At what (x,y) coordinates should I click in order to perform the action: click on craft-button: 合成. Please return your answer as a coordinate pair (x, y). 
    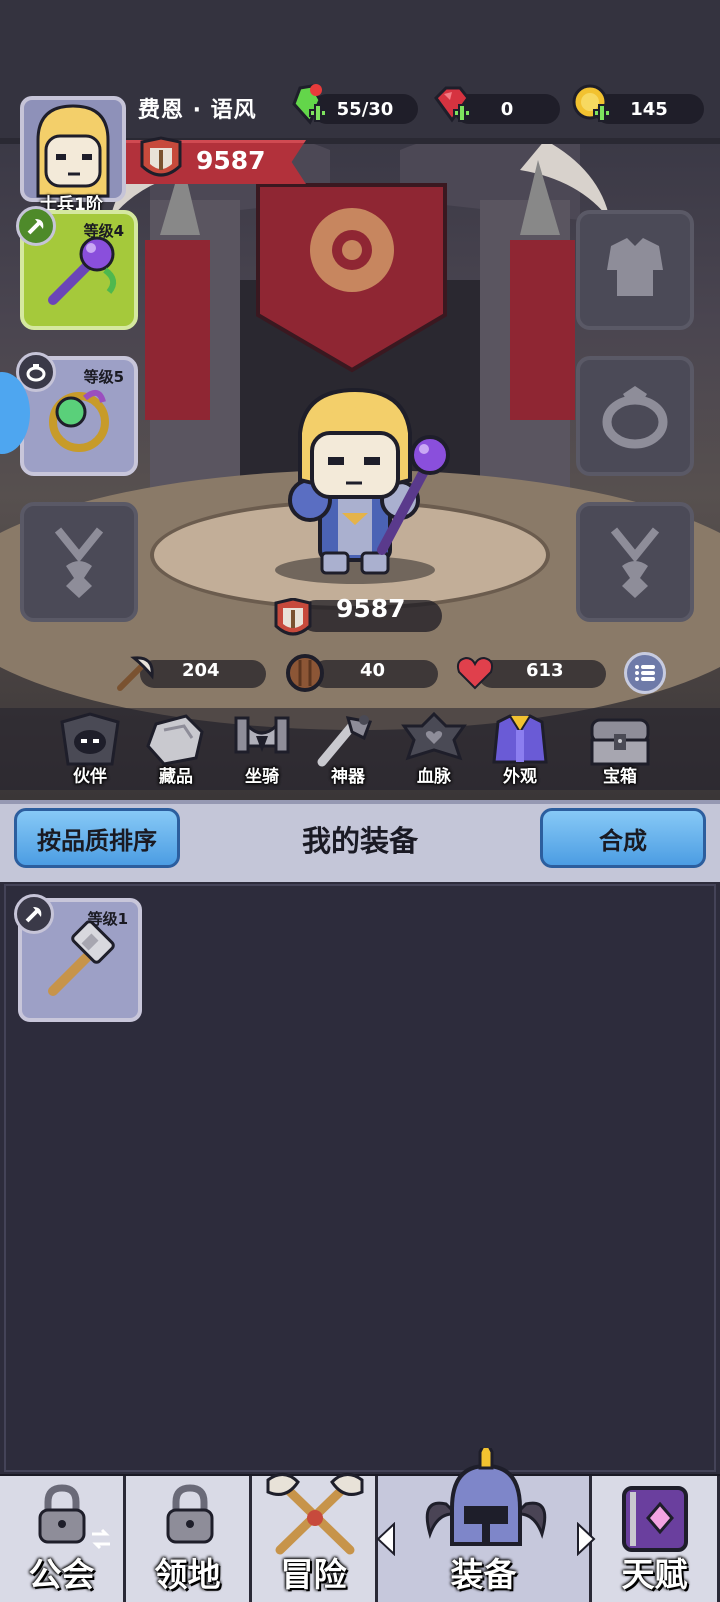
    Looking at the image, I should click on (623, 838).